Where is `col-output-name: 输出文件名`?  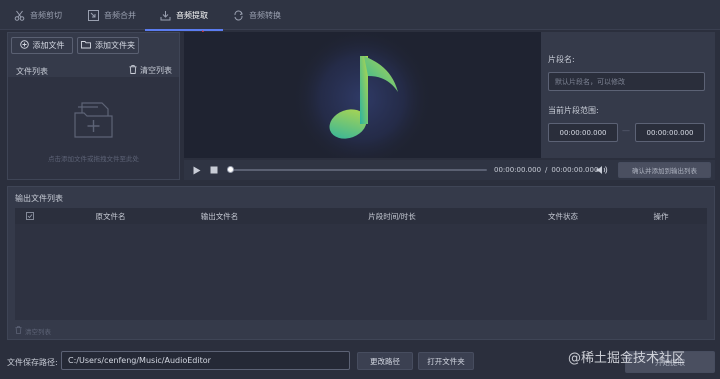
col-output-name: 输出文件名 is located at coordinates (219, 216).